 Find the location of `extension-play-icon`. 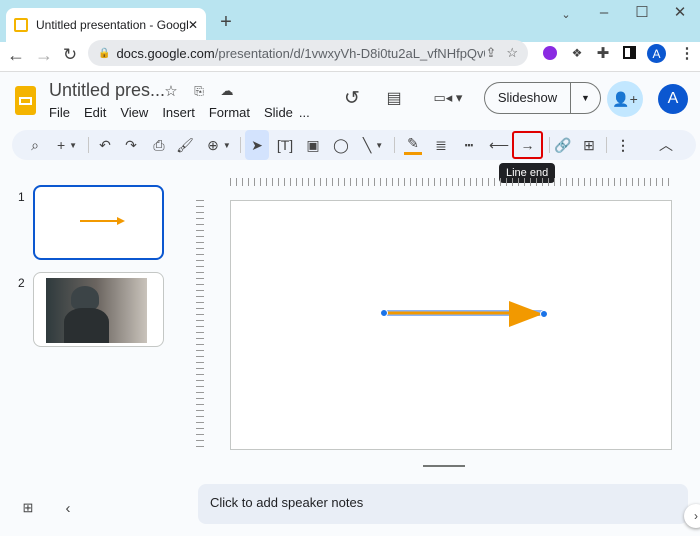

extension-play-icon is located at coordinates (550, 53).